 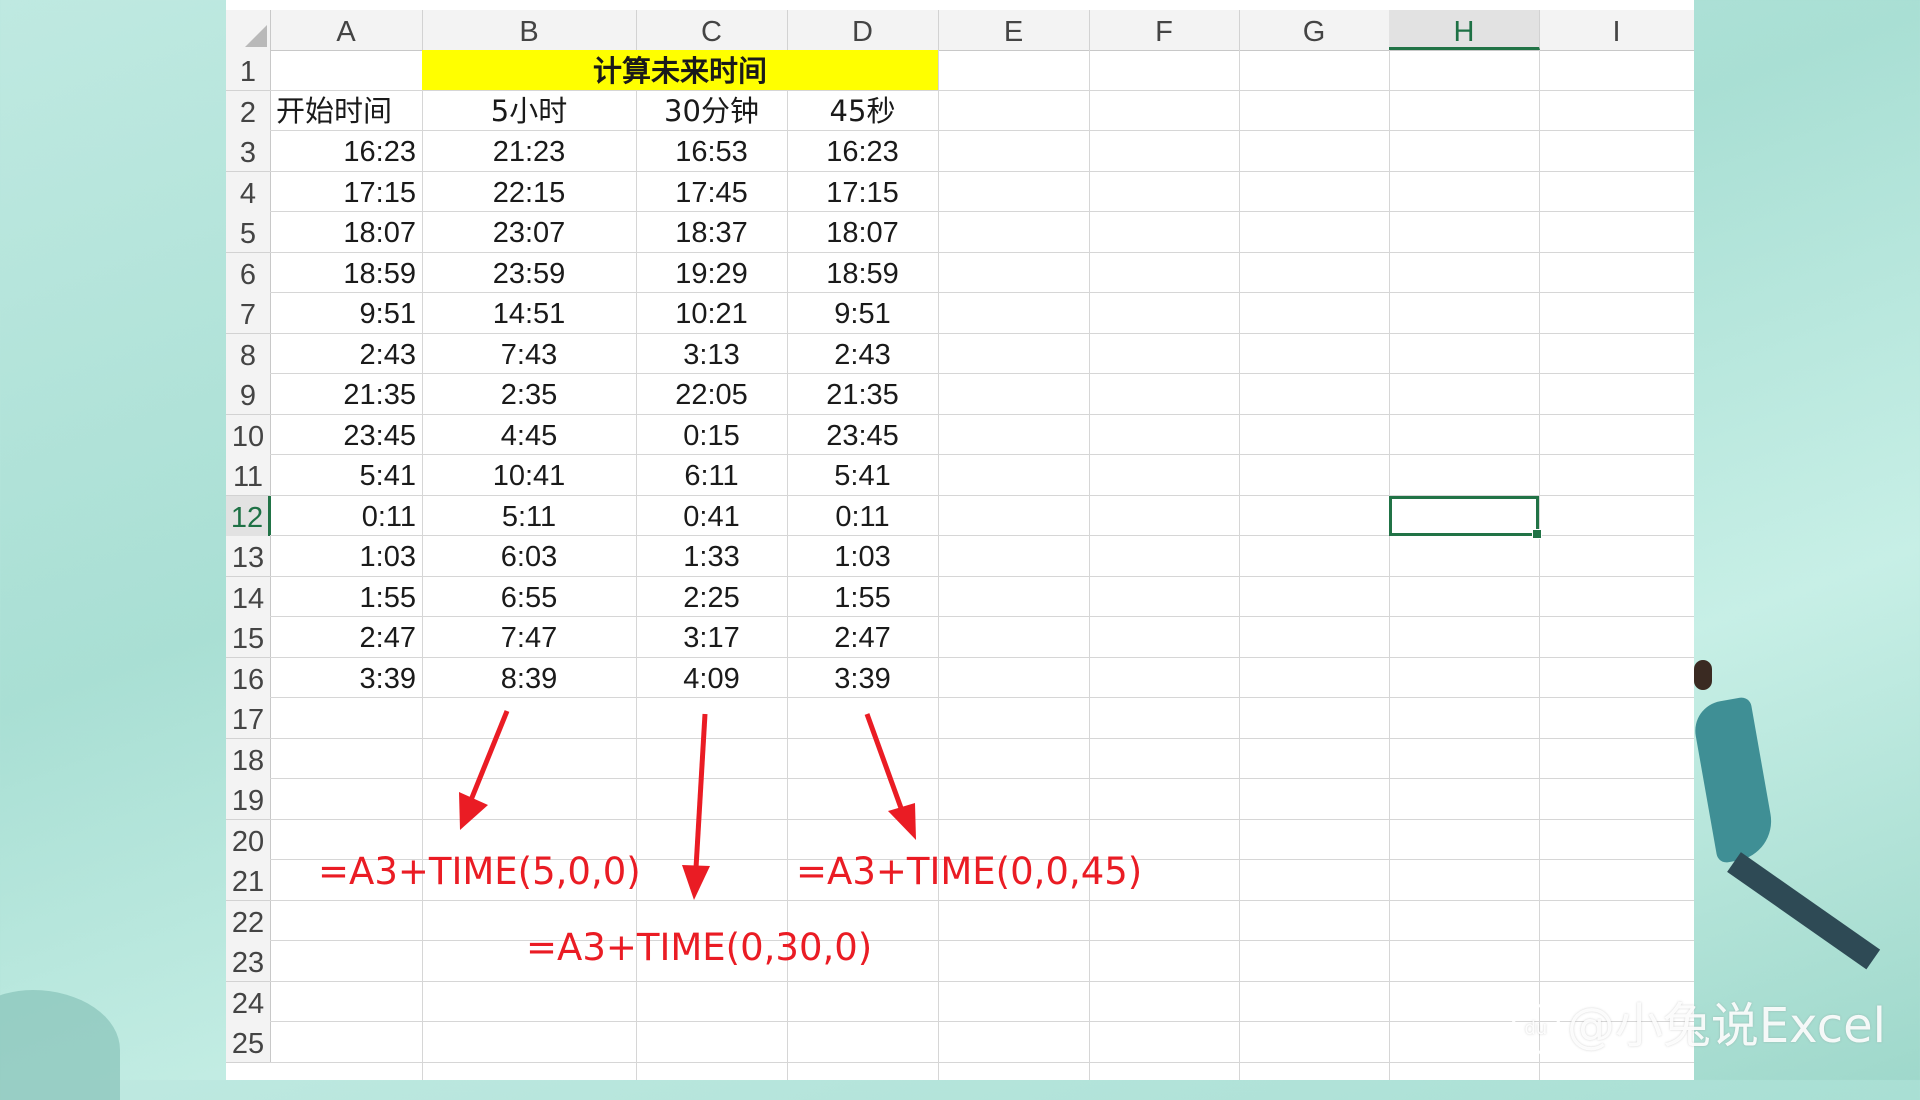 I want to click on cell-c3: 16:53, so click(x=711, y=151).